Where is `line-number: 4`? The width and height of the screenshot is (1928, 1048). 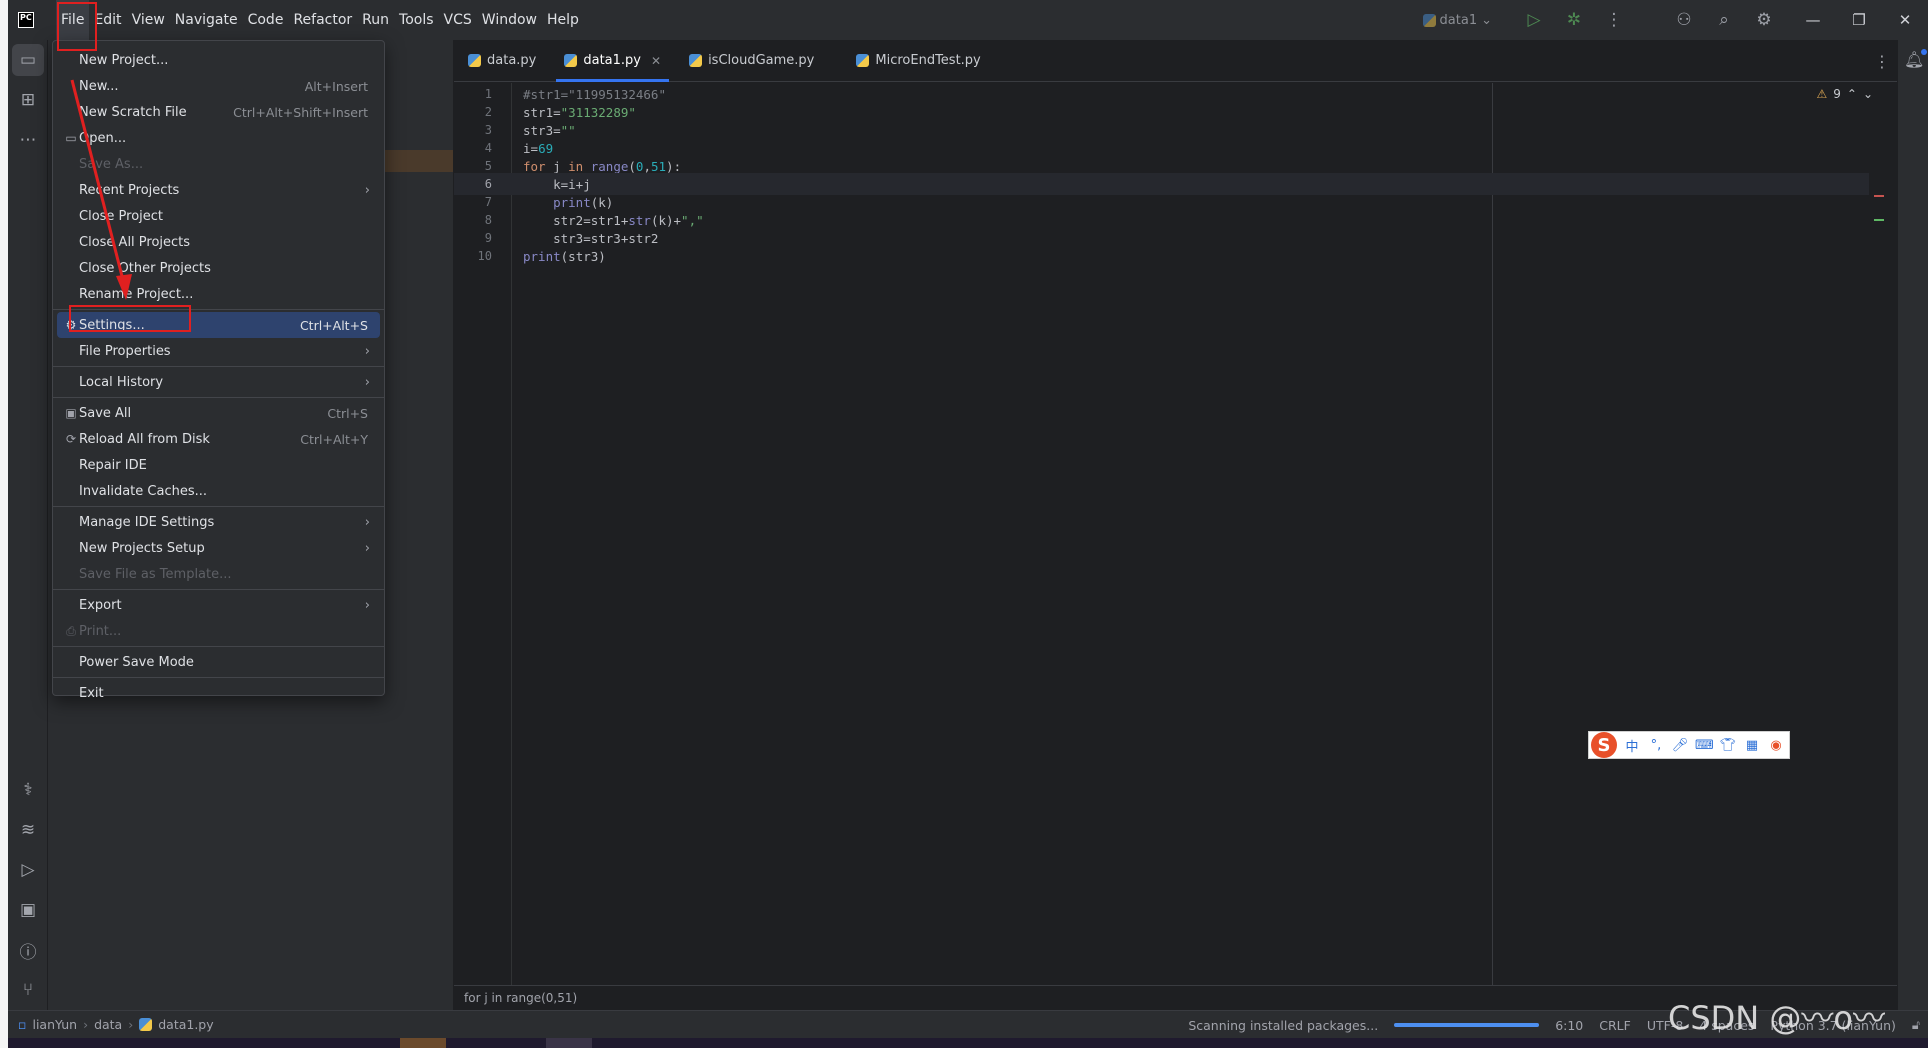
line-number: 4 is located at coordinates (488, 148).